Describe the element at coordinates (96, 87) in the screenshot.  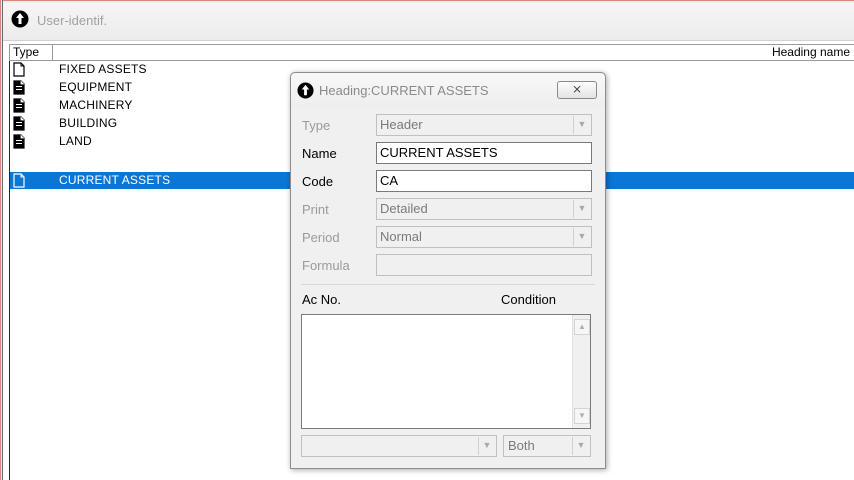
I see `list-item-label: EQUIPMENT` at that location.